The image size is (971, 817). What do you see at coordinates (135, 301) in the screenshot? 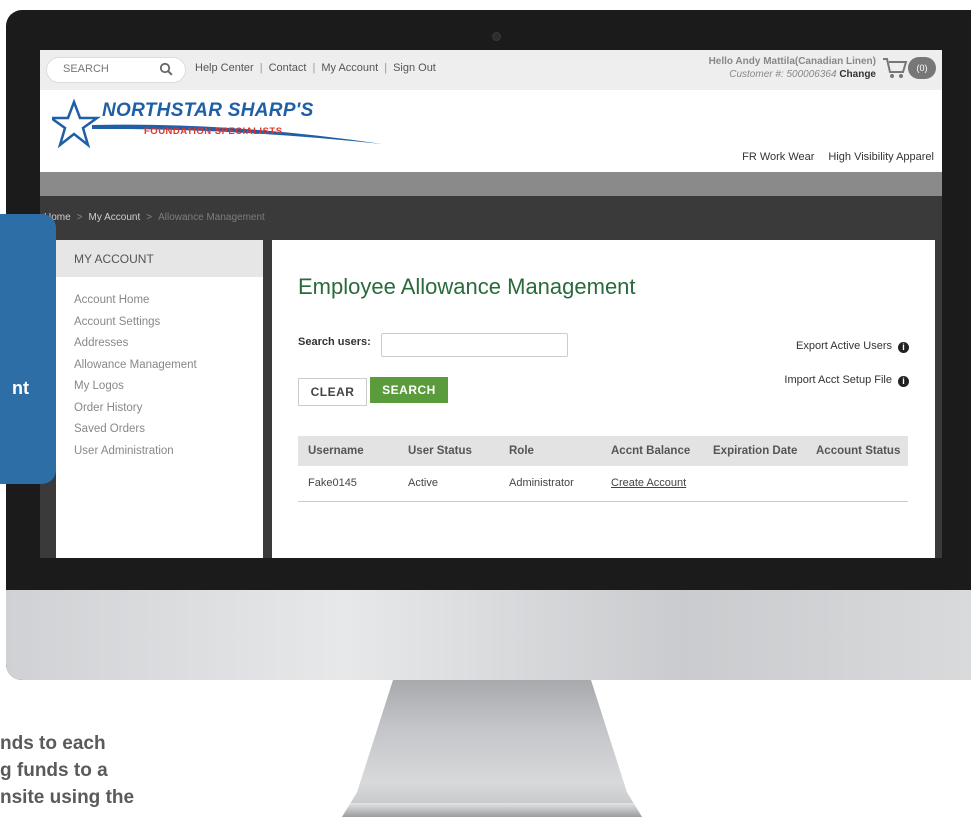
I see `sidebar-item-account-home: Account Home` at bounding box center [135, 301].